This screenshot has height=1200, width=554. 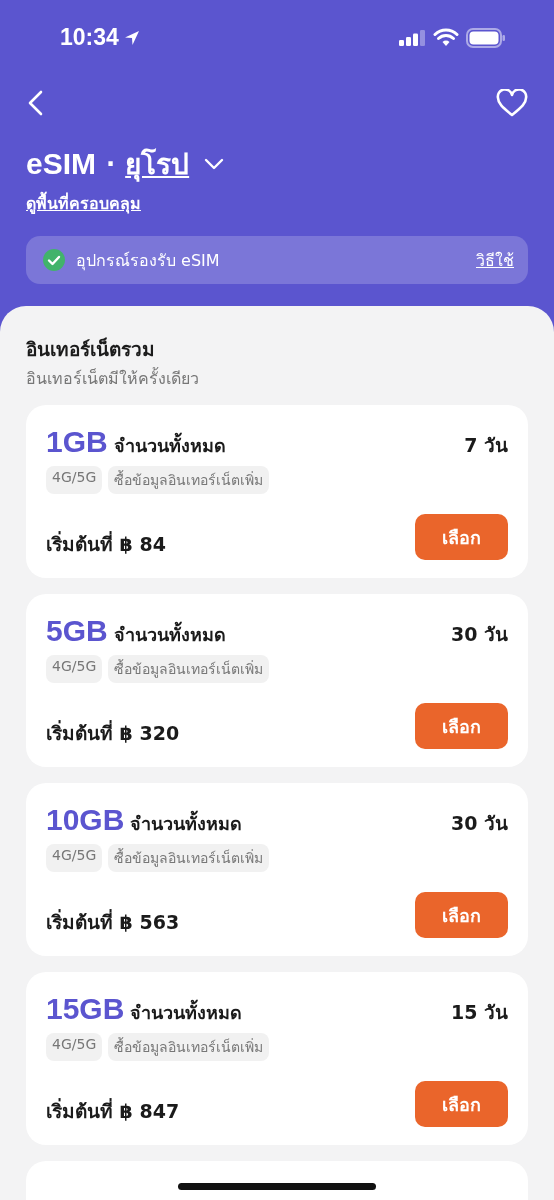 I want to click on price-text: เริ่มต้นที่ ฿ 84, so click(x=106, y=543).